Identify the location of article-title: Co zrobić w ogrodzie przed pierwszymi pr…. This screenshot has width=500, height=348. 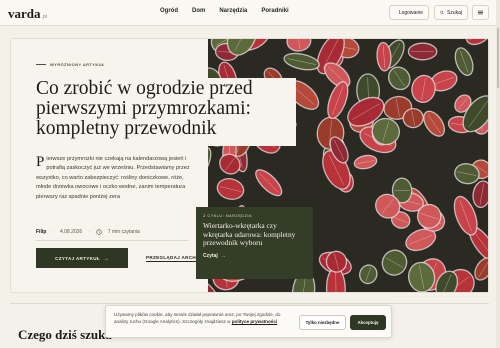
(163, 109).